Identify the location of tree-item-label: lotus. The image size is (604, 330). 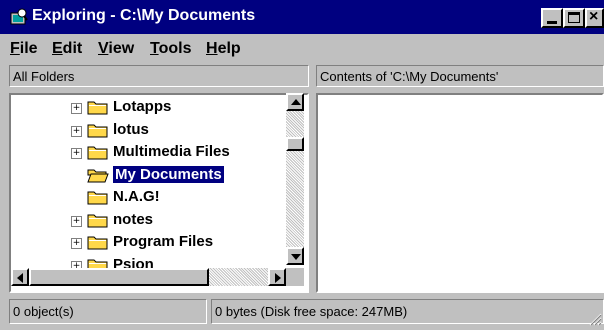
(131, 129).